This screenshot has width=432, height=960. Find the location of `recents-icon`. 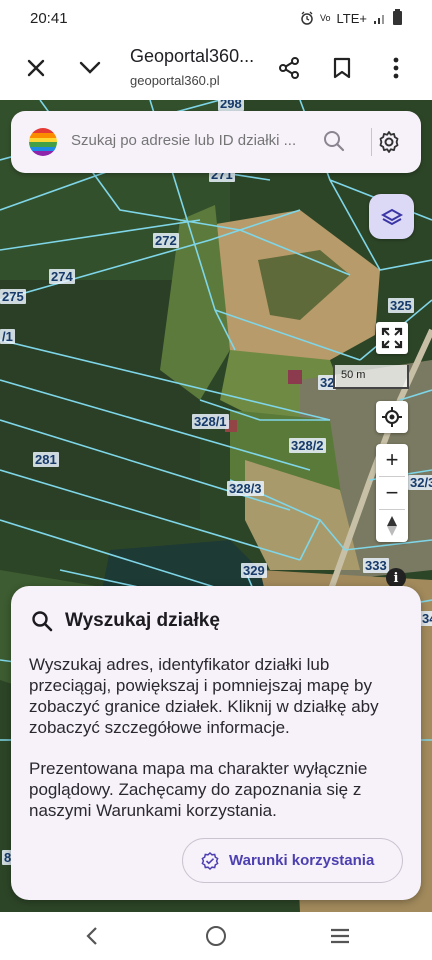

recents-icon is located at coordinates (340, 936).